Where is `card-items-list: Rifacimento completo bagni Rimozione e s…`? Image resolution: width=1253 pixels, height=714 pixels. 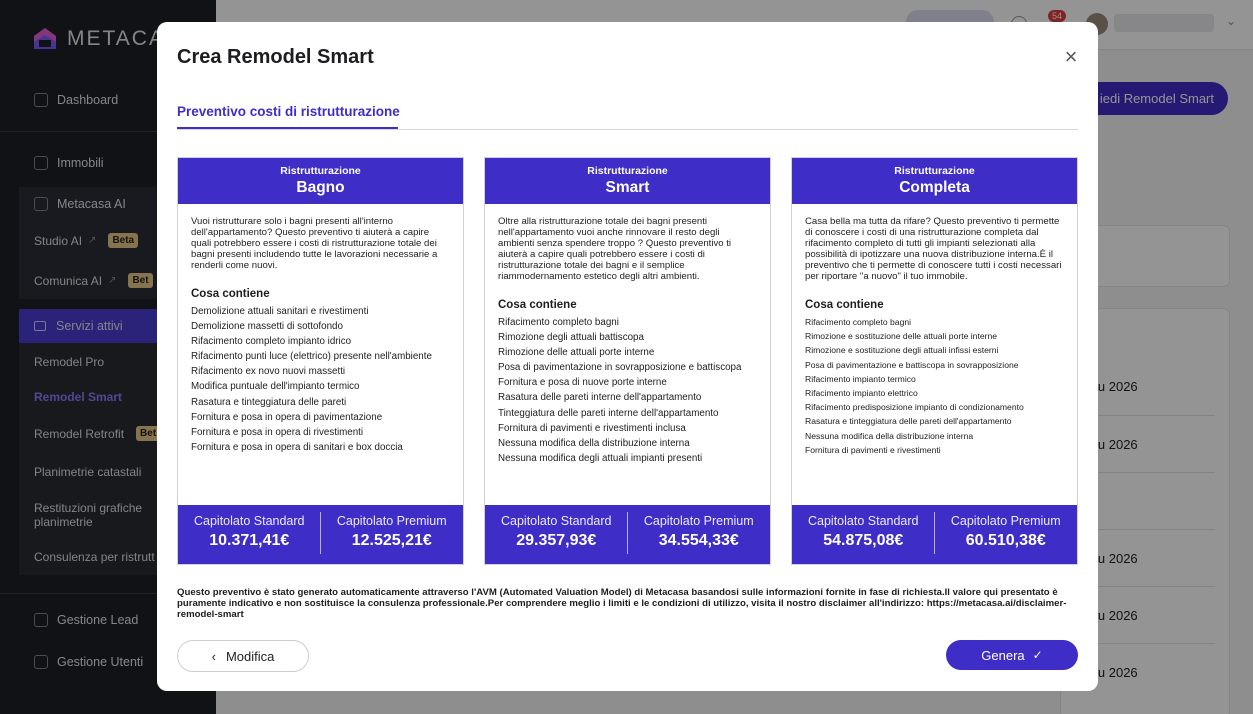 card-items-list: Rifacimento completo bagni Rimozione e s… is located at coordinates (935, 386).